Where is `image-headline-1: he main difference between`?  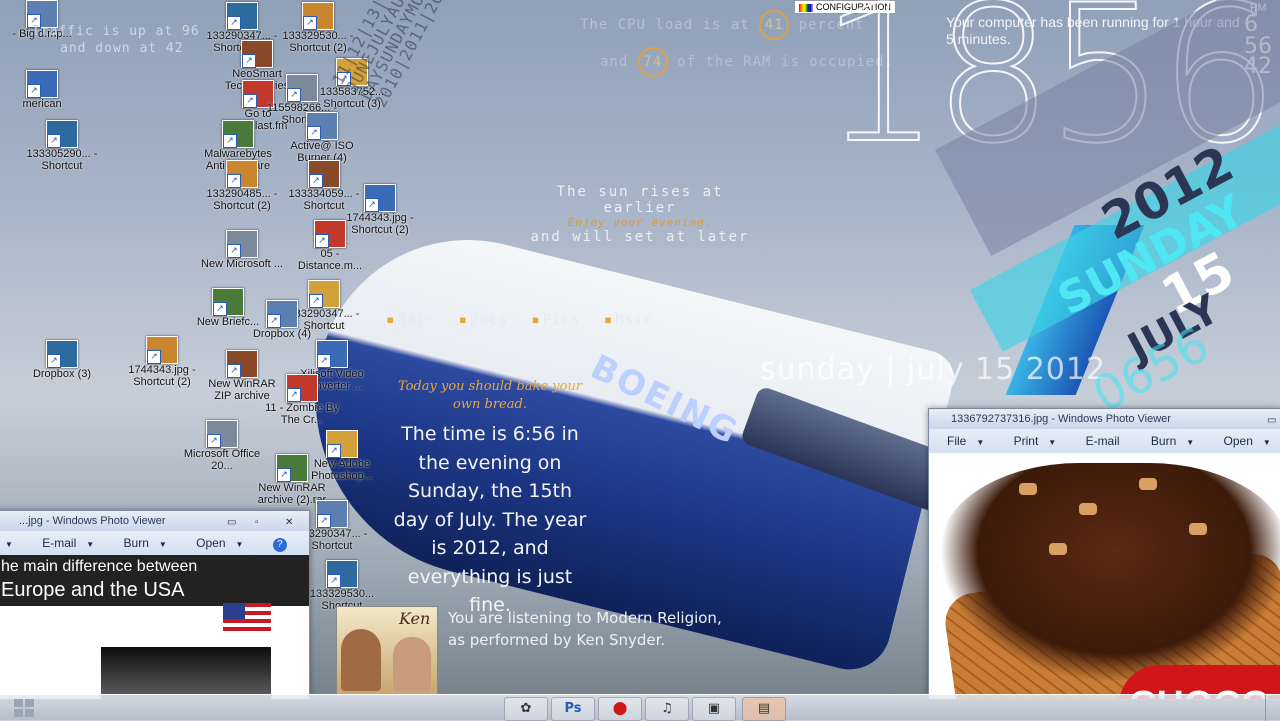 image-headline-1: he main difference between is located at coordinates (154, 567).